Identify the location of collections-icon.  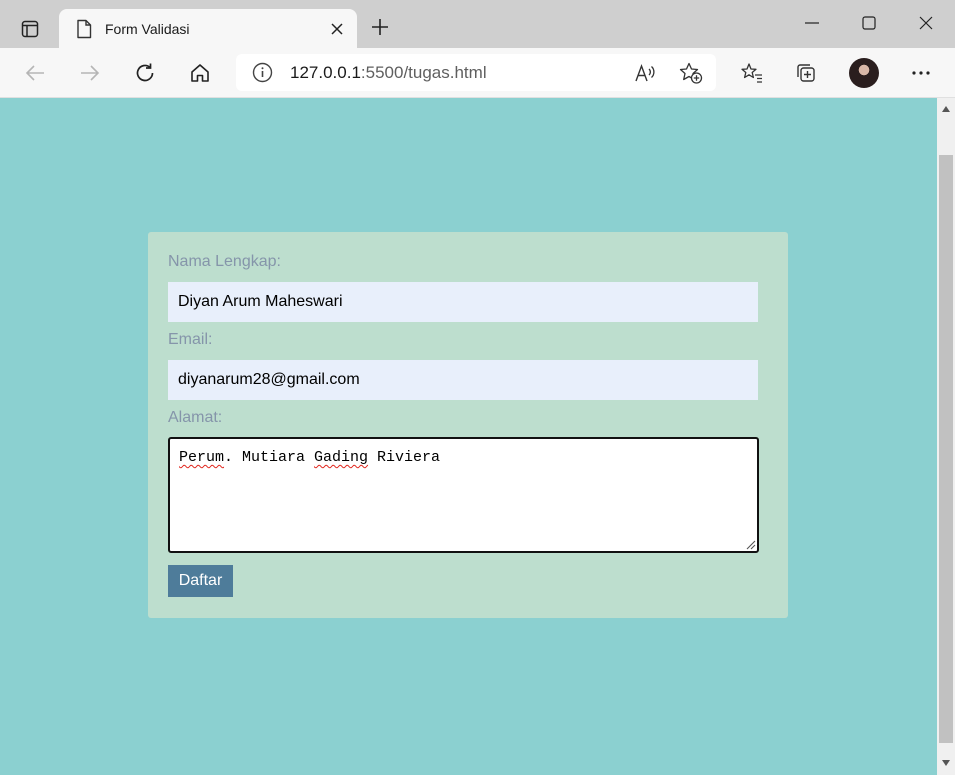
(806, 73).